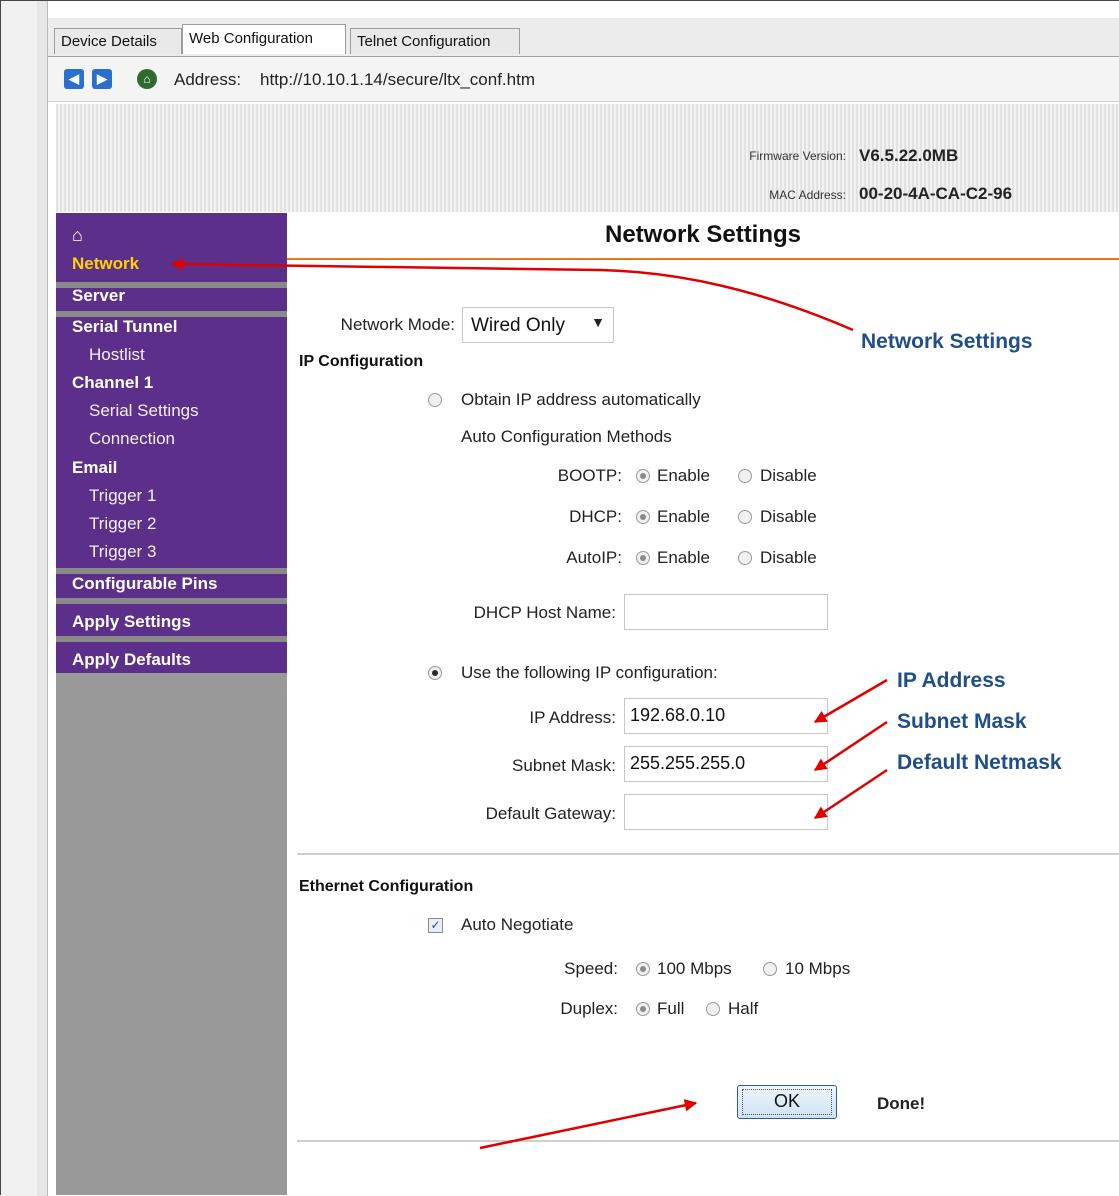 This screenshot has height=1196, width=1119. Describe the element at coordinates (386, 886) in the screenshot. I see `ethernet-heading: Ethernet Configuration` at that location.